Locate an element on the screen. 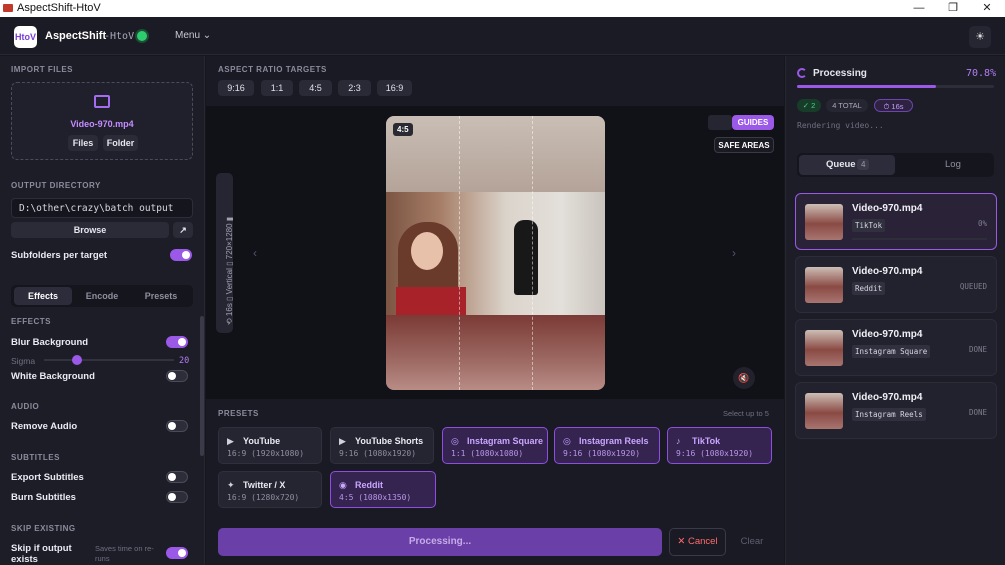 This screenshot has width=1005, height=565. folder-button: Folder is located at coordinates (120, 143).